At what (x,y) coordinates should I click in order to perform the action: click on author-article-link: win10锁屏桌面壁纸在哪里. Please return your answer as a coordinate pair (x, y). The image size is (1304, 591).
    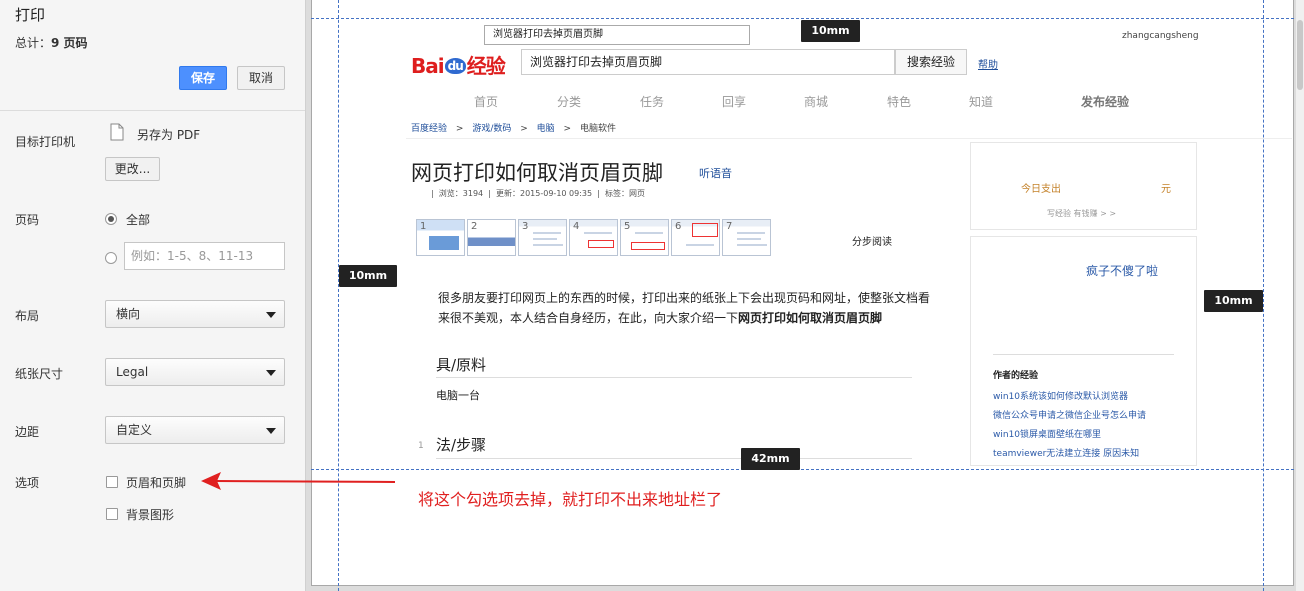
    Looking at the image, I should click on (1047, 433).